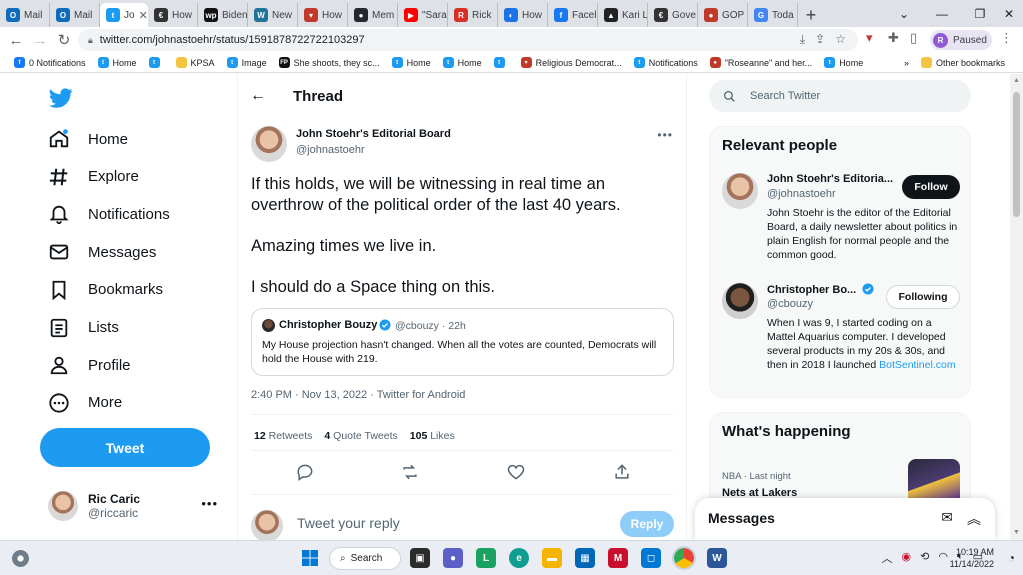 The image size is (1023, 575). I want to click on account-more-icon: •••, so click(209, 503).